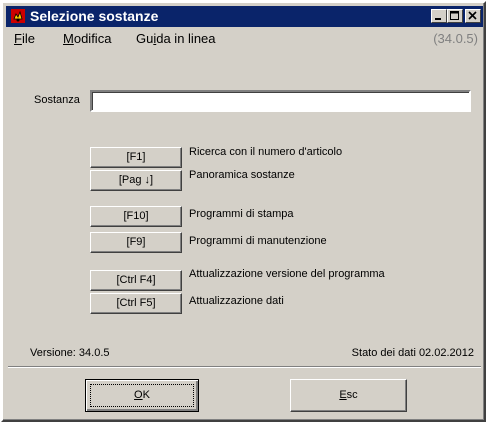  What do you see at coordinates (176, 39) in the screenshot?
I see `menu-guida: Guida in linea` at bounding box center [176, 39].